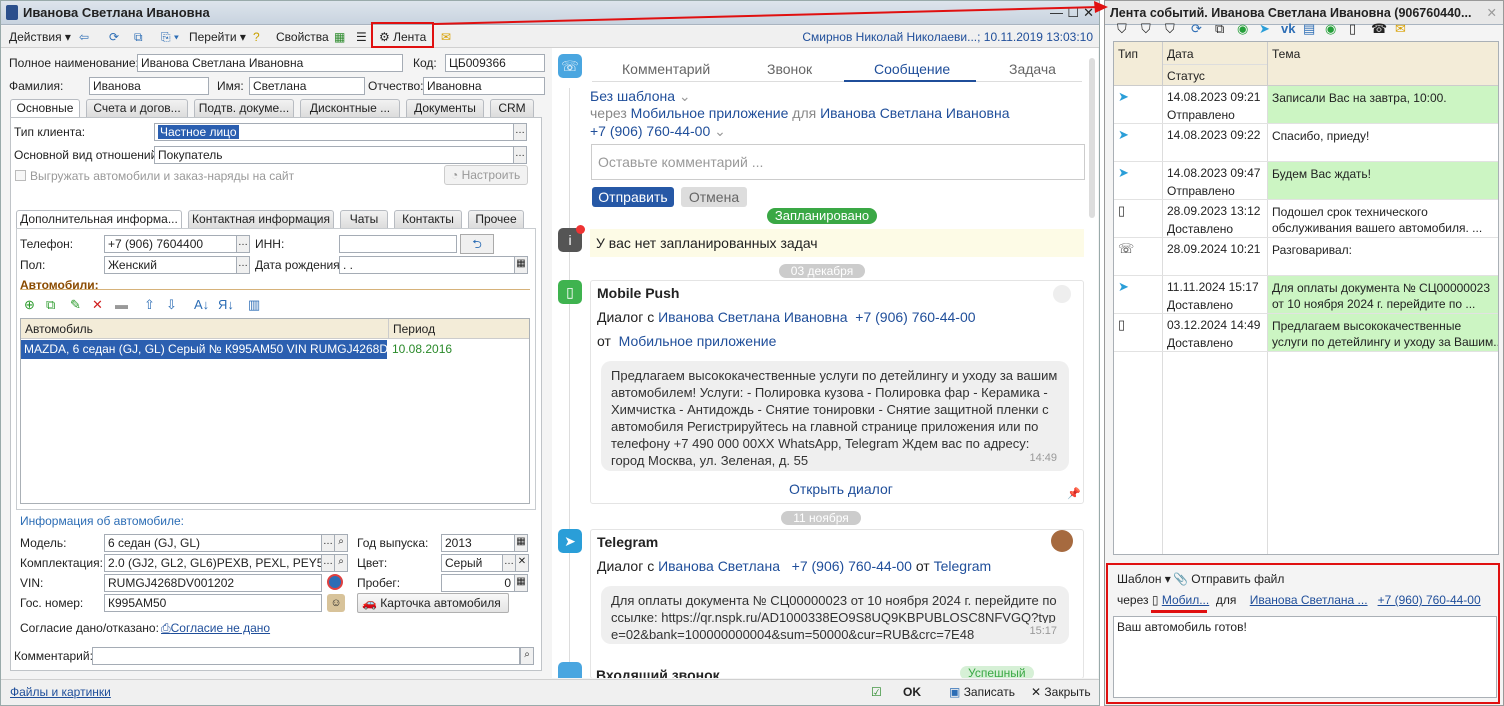 The width and height of the screenshot is (1504, 706). I want to click on files-link: Файлы и картинки, so click(60, 692).